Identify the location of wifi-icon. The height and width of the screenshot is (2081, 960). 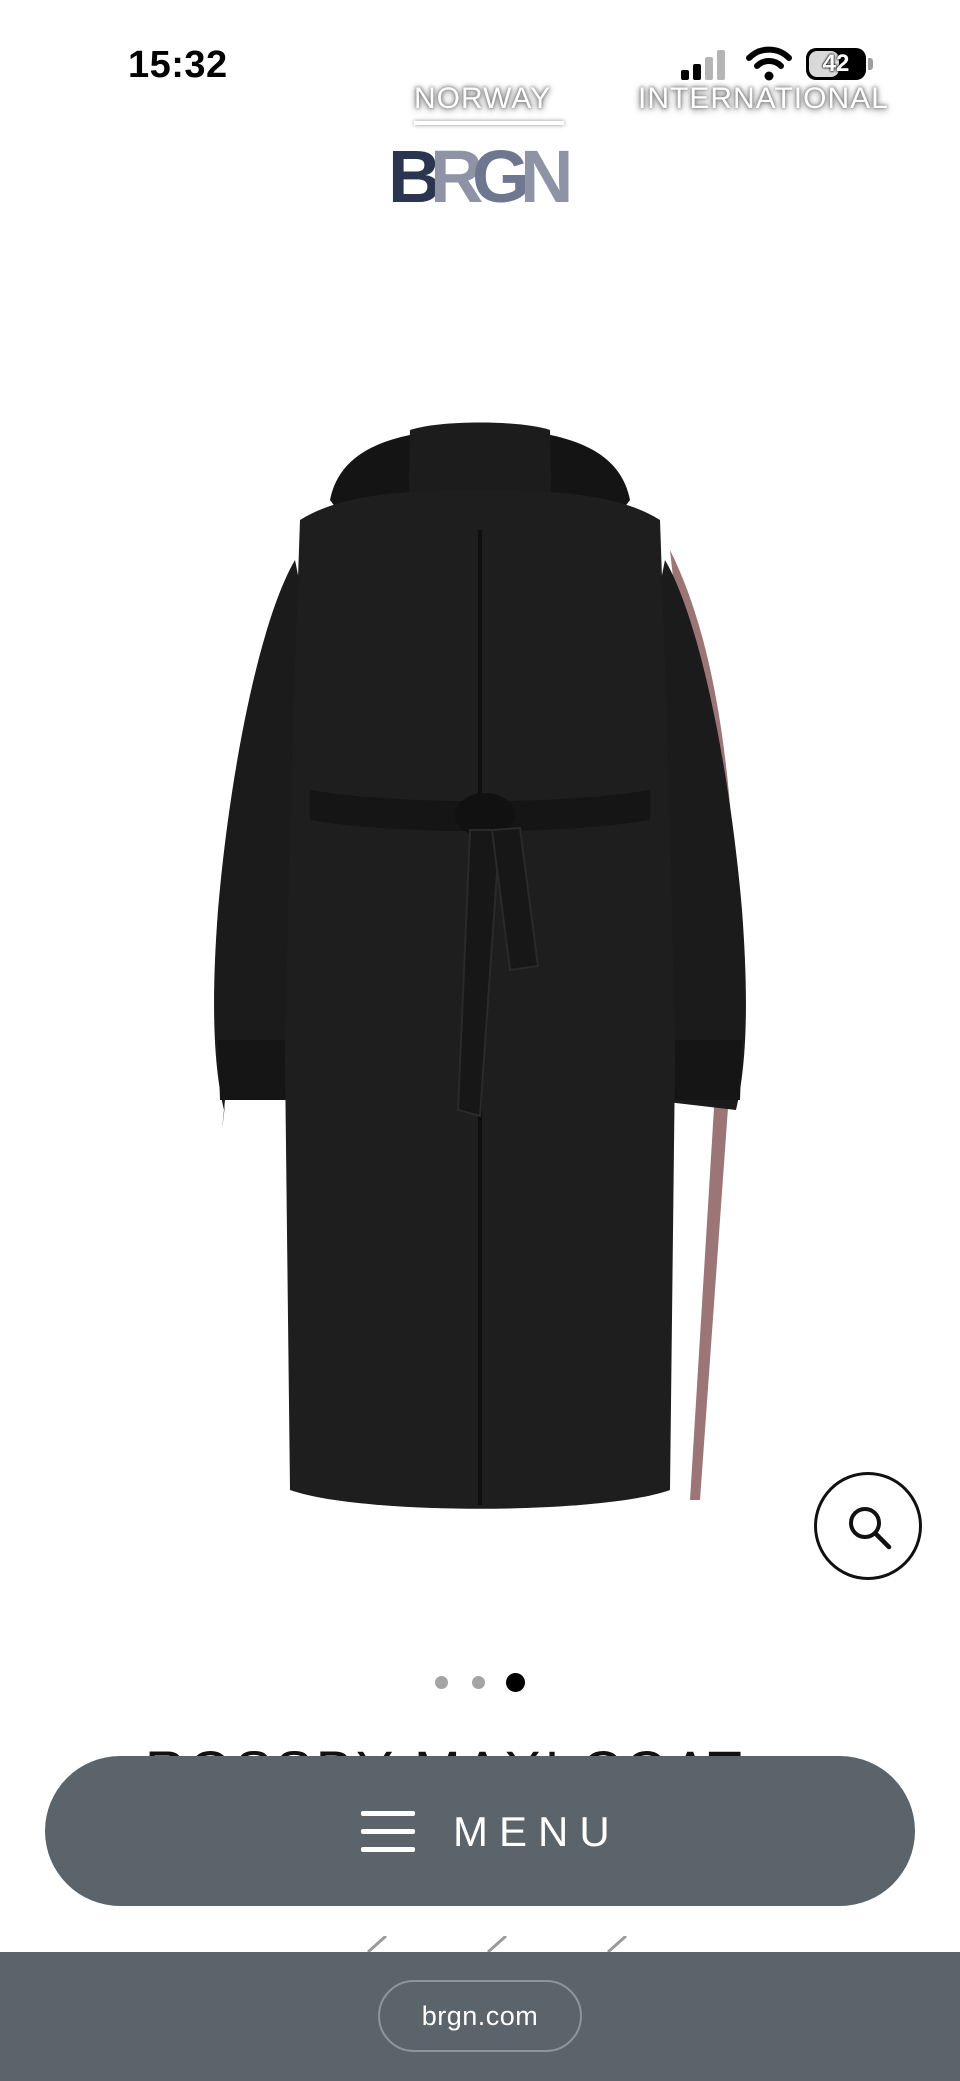
(769, 63).